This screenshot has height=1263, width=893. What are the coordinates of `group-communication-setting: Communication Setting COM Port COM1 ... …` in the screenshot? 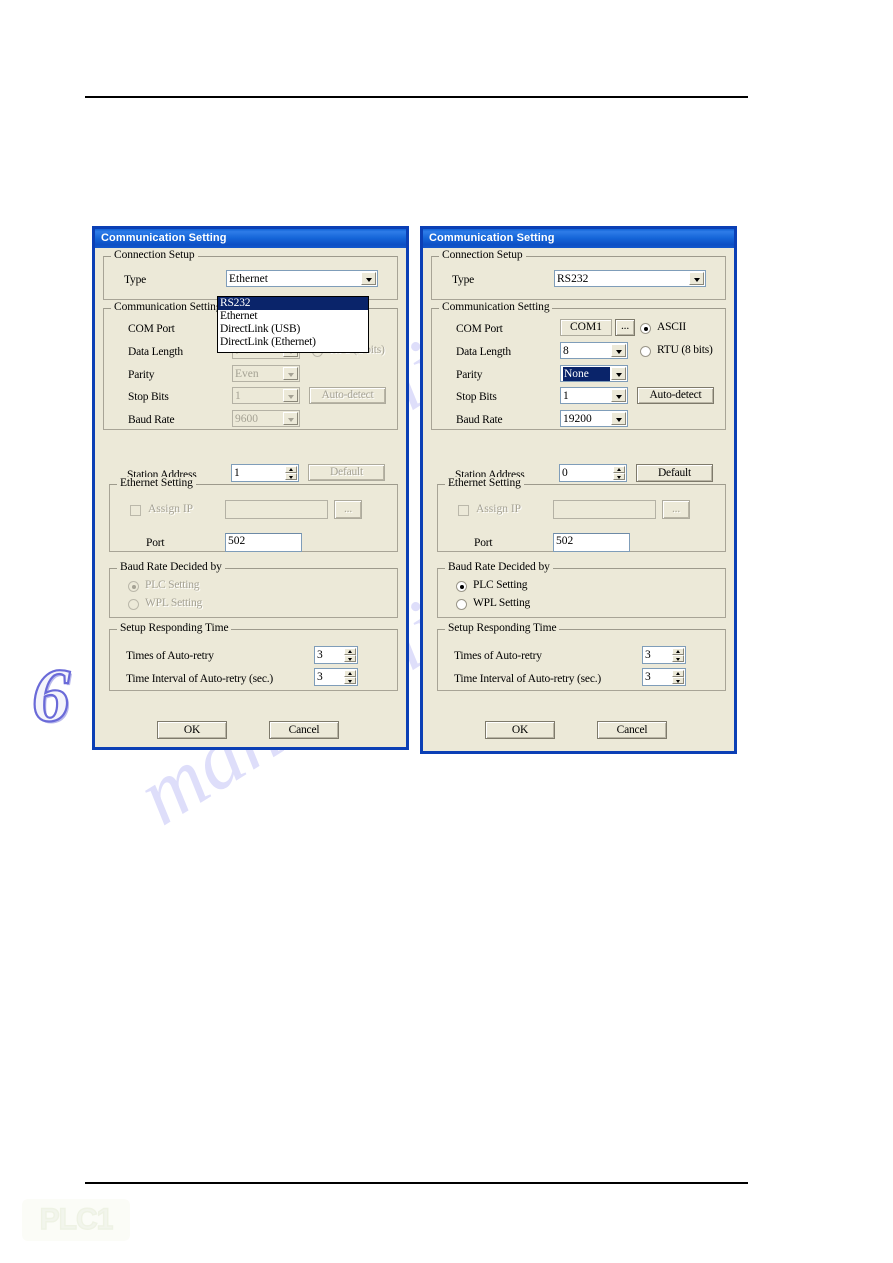 It's located at (578, 365).